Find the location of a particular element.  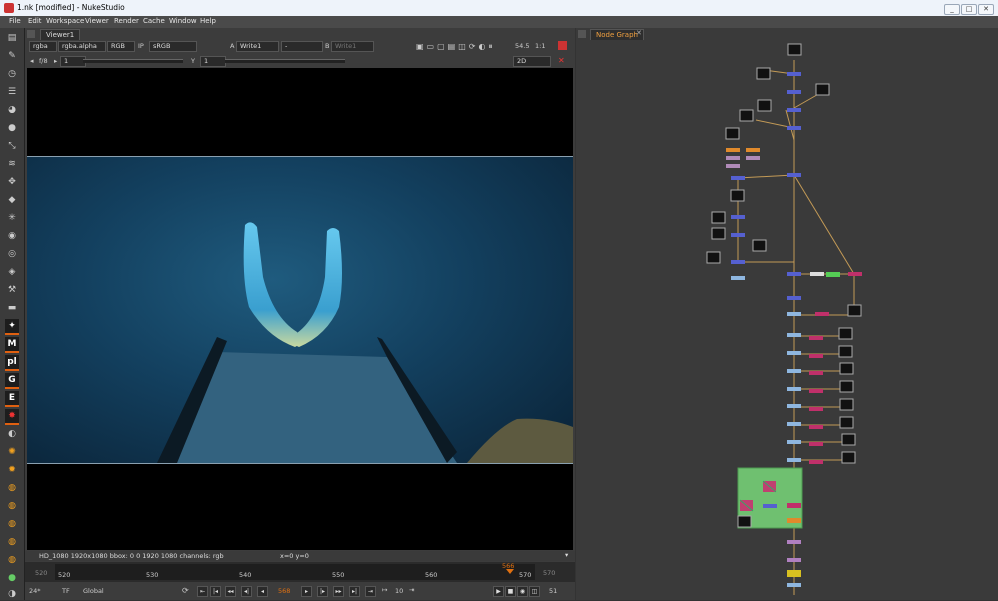

increment-field: 10 is located at coordinates (399, 591).